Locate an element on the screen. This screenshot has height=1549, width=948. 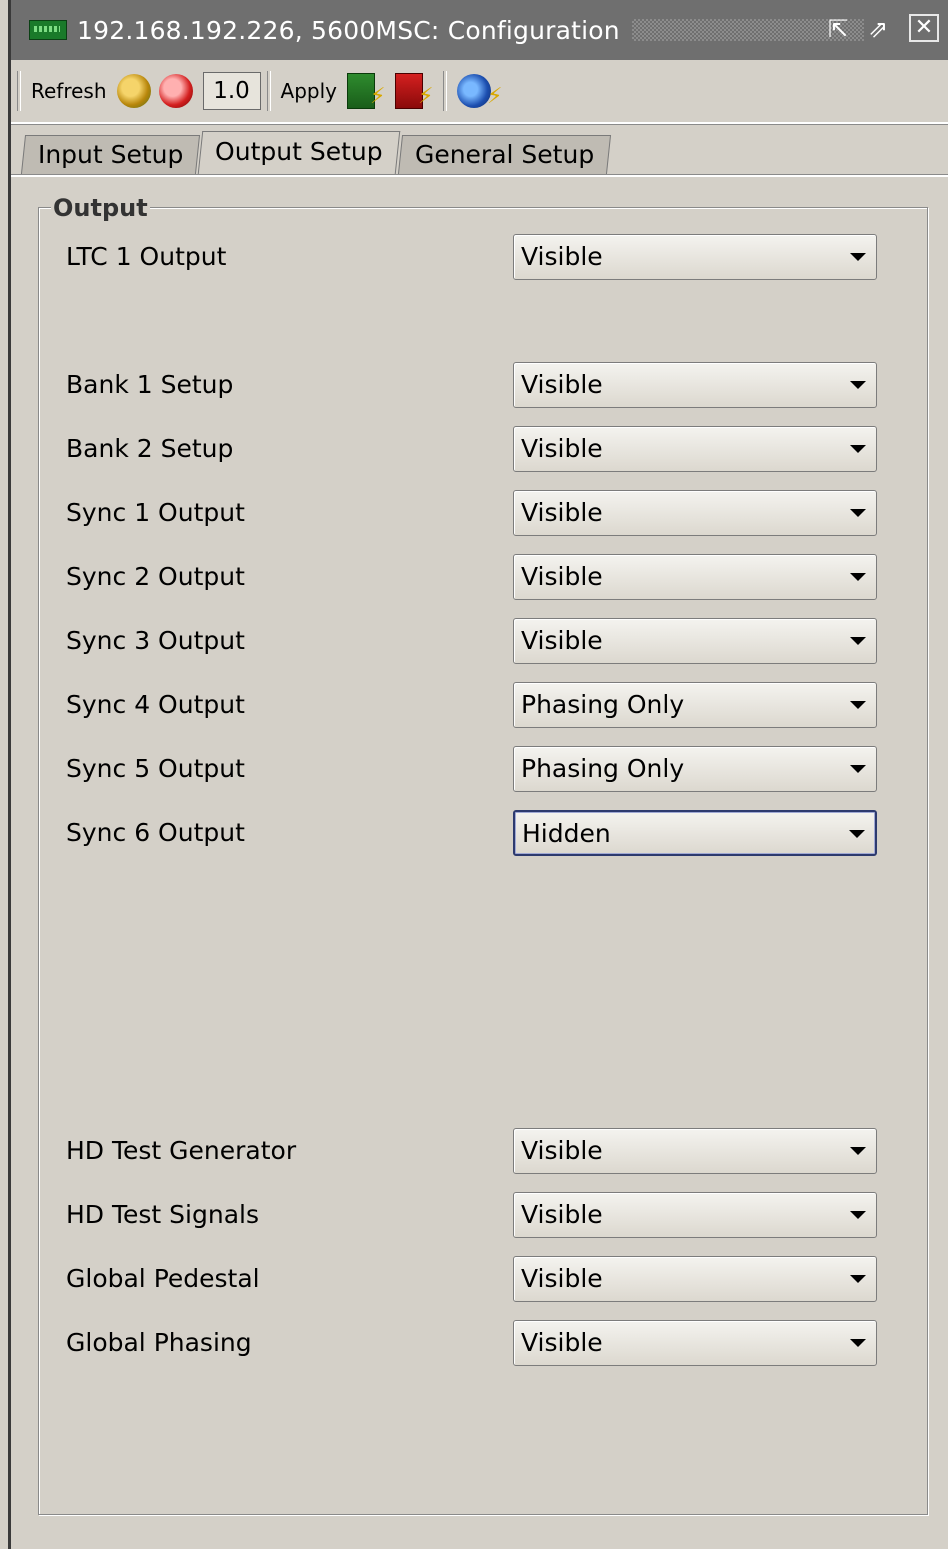
refresh-all-icon is located at coordinates (175, 91).